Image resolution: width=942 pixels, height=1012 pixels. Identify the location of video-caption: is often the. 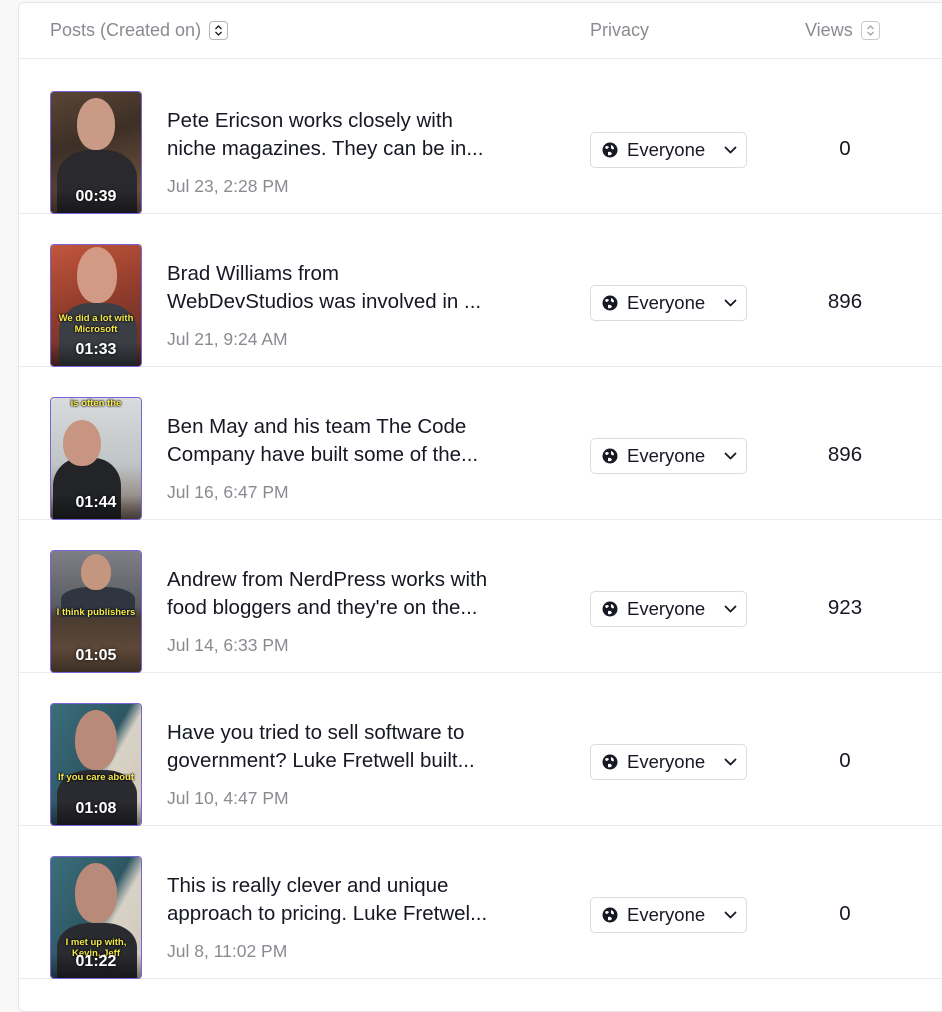
(96, 403).